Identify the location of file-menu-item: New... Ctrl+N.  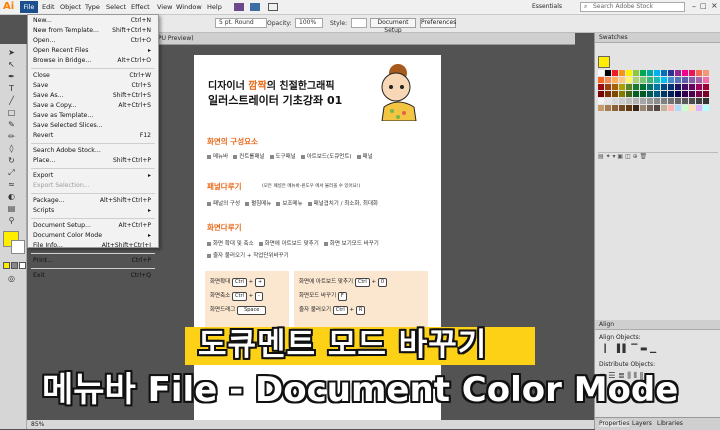
(93, 21).